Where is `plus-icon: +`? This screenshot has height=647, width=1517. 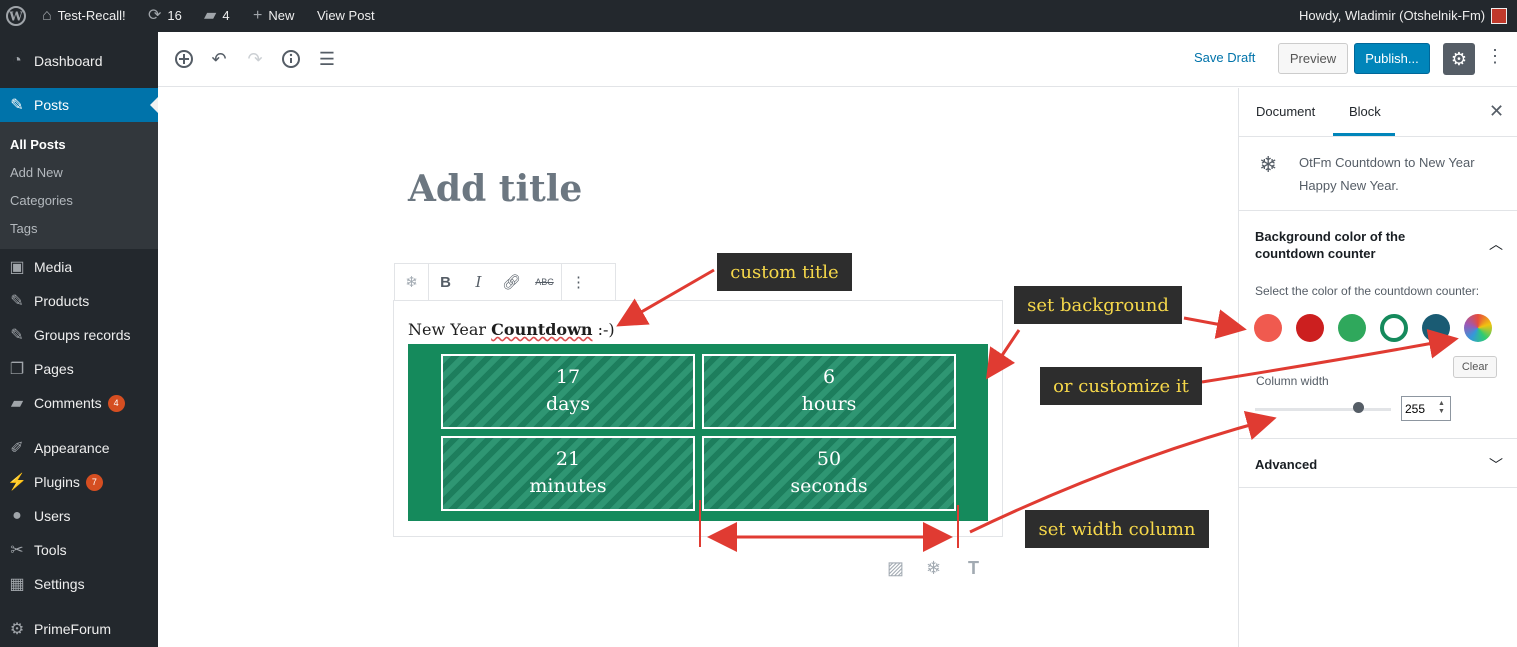
plus-icon: + is located at coordinates (258, 15).